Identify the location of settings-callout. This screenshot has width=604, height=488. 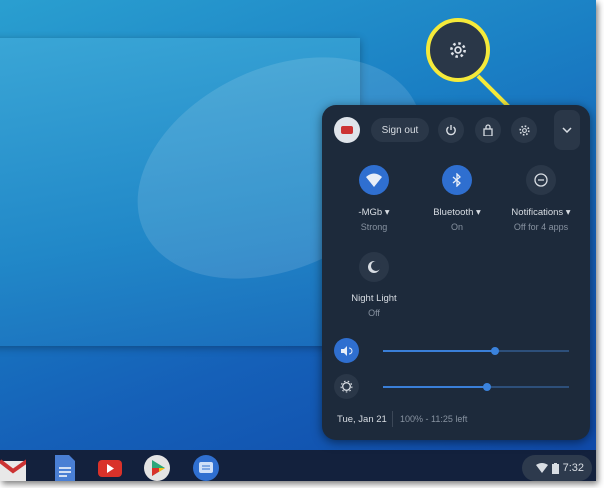
(458, 50).